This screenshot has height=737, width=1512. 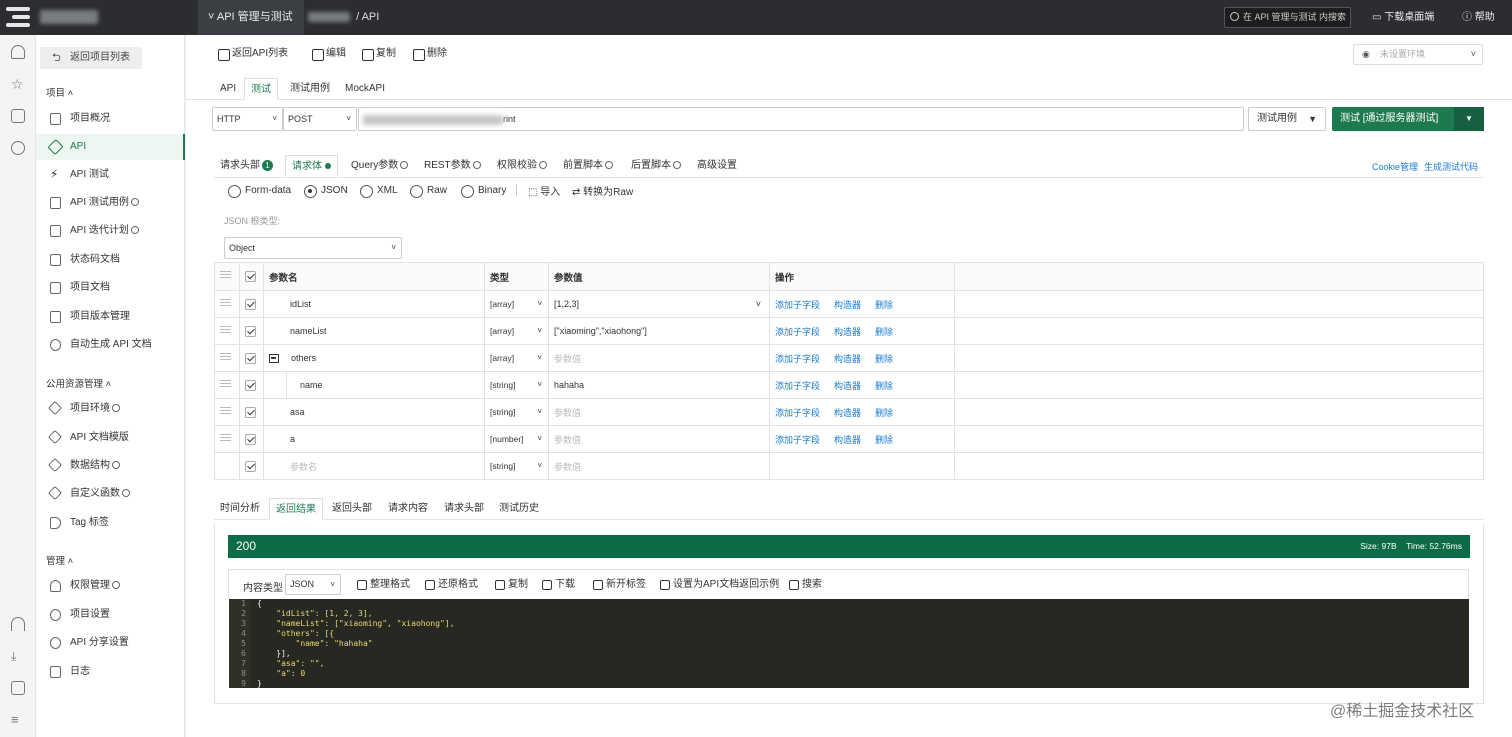 I want to click on tab-request-body: 请求体, so click(x=311, y=166).